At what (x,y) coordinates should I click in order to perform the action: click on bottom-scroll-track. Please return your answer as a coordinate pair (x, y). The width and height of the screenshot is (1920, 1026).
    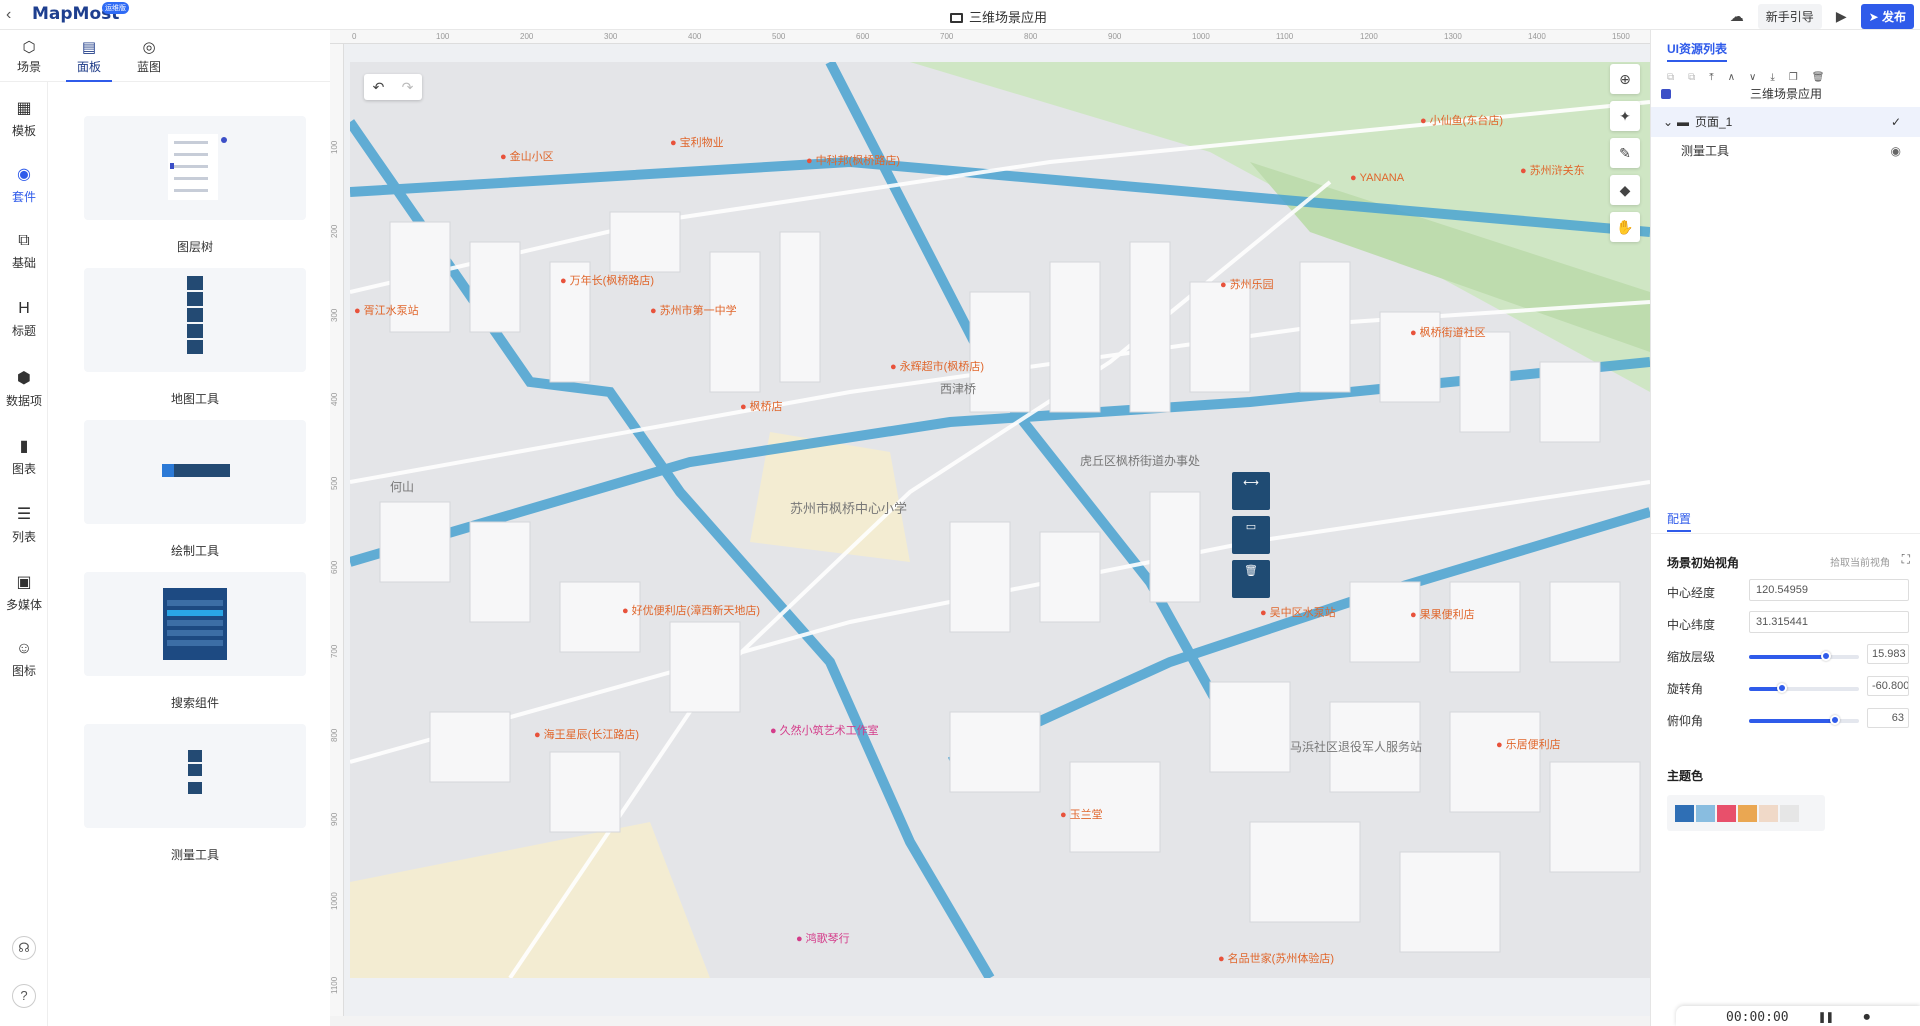
    Looking at the image, I should click on (990, 1021).